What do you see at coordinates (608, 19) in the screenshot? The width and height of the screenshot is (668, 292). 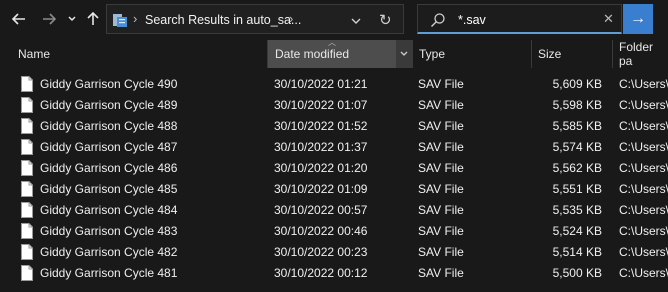 I see `clear-search-icon: ✕` at bounding box center [608, 19].